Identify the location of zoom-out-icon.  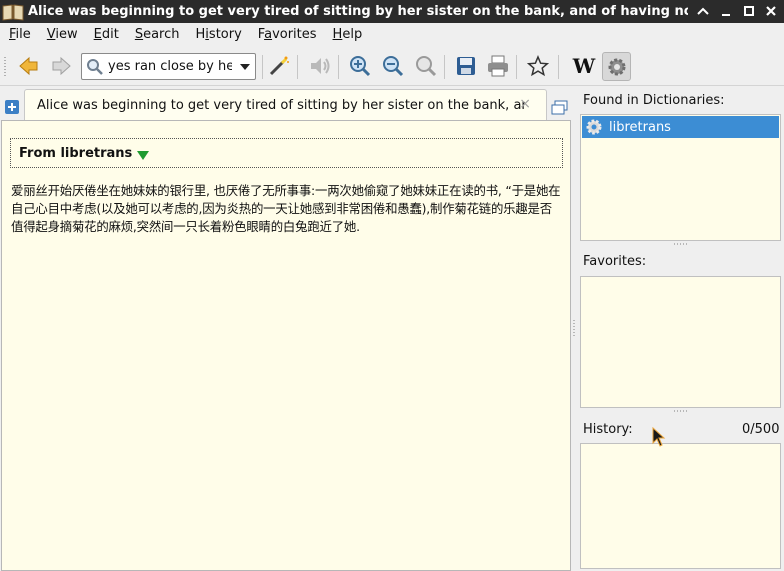
(393, 66).